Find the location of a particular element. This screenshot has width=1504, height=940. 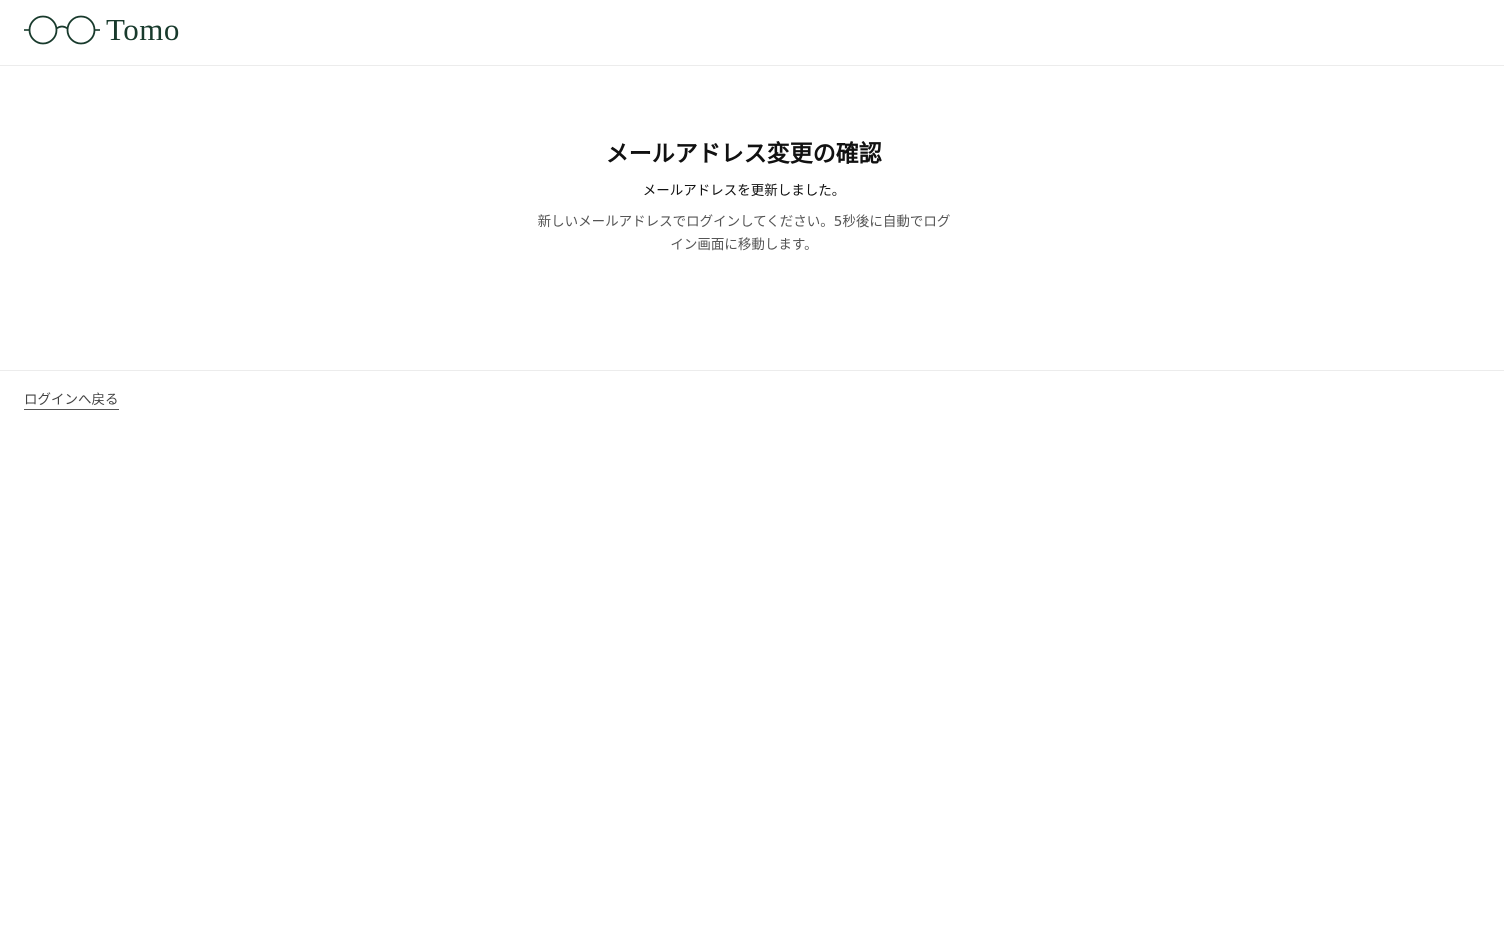

glasses-icon is located at coordinates (62, 30).